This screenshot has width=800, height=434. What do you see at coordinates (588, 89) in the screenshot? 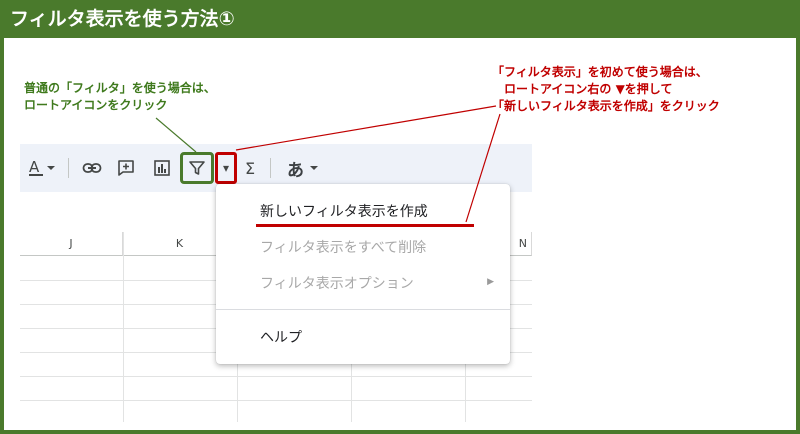
I see `red-annotation-line-2: ロートアイコン右の ▼を押して` at bounding box center [588, 89].